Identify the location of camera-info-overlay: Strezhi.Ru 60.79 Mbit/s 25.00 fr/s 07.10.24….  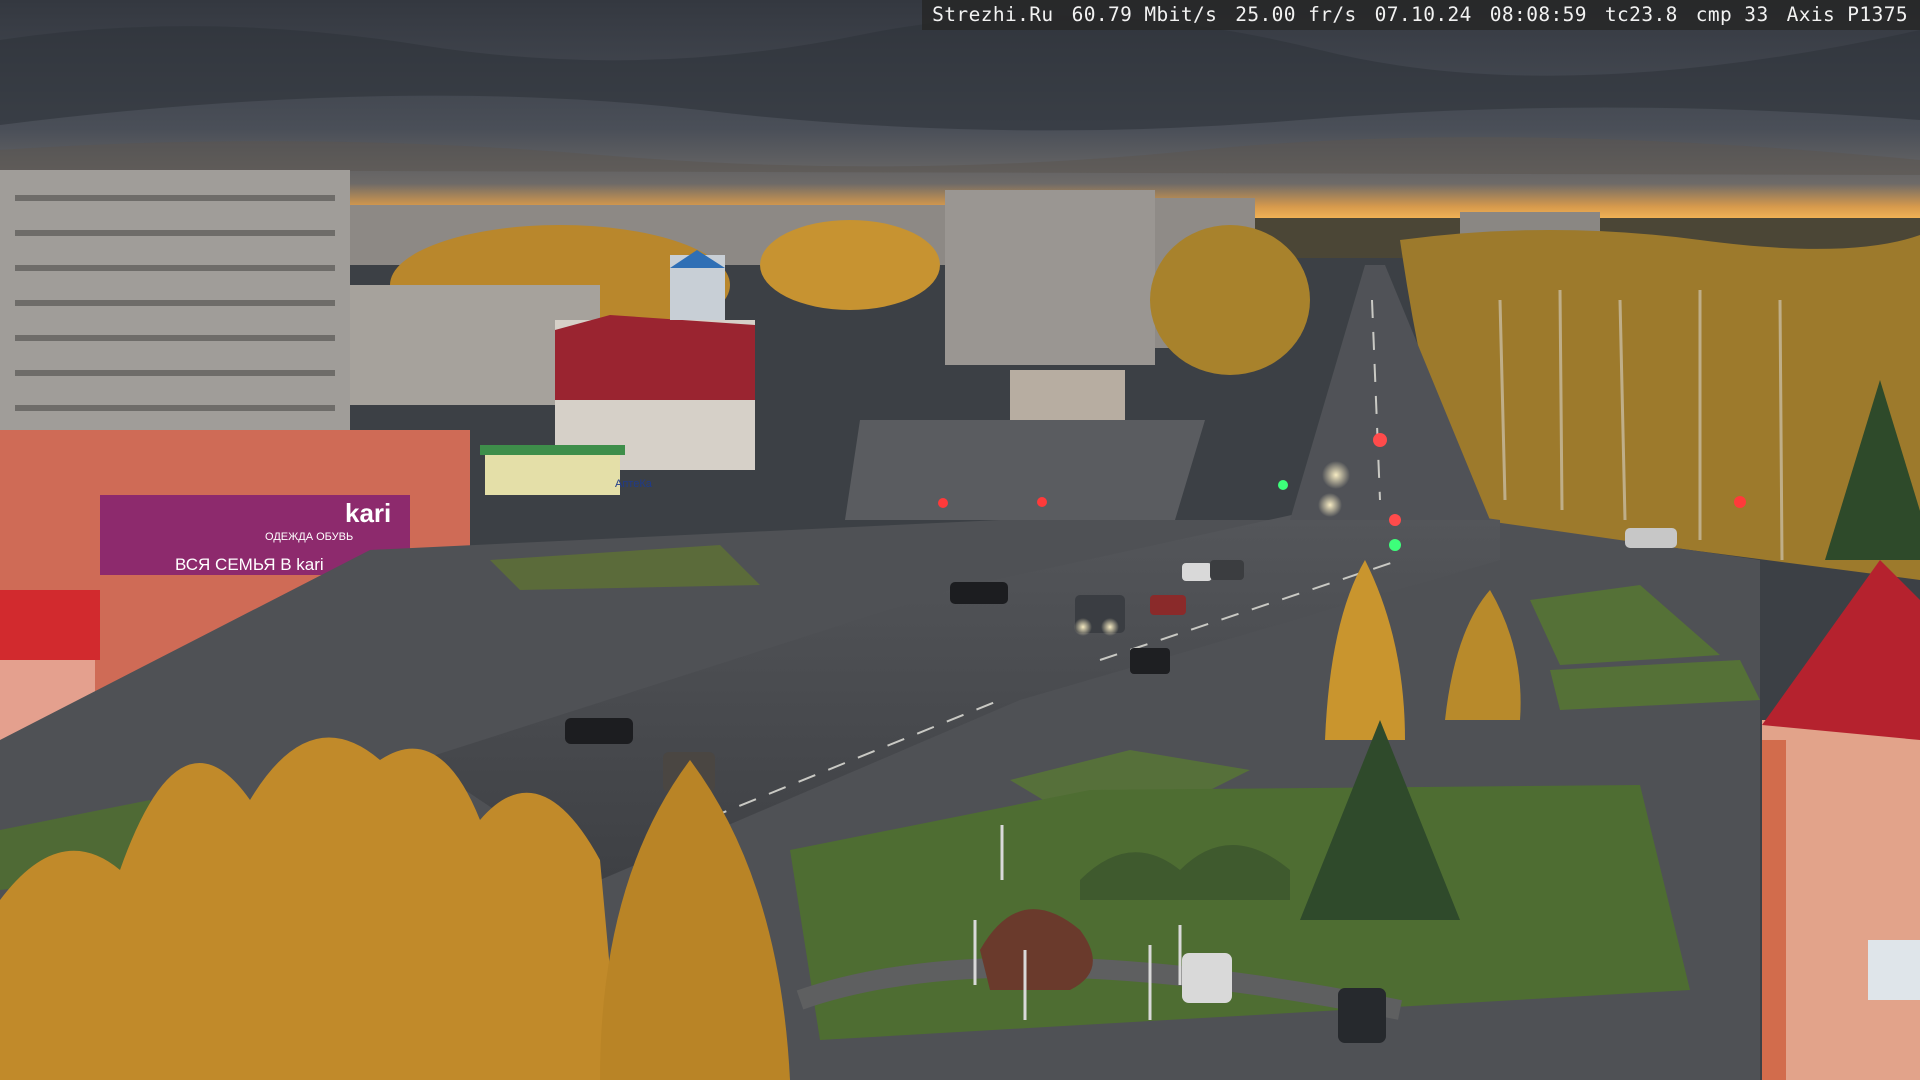
(1421, 15).